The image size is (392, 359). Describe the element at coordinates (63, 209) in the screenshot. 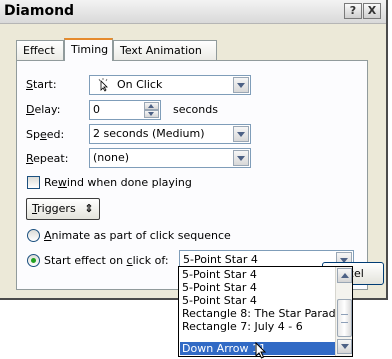

I see `triggers-button: Triggers ⇕` at that location.